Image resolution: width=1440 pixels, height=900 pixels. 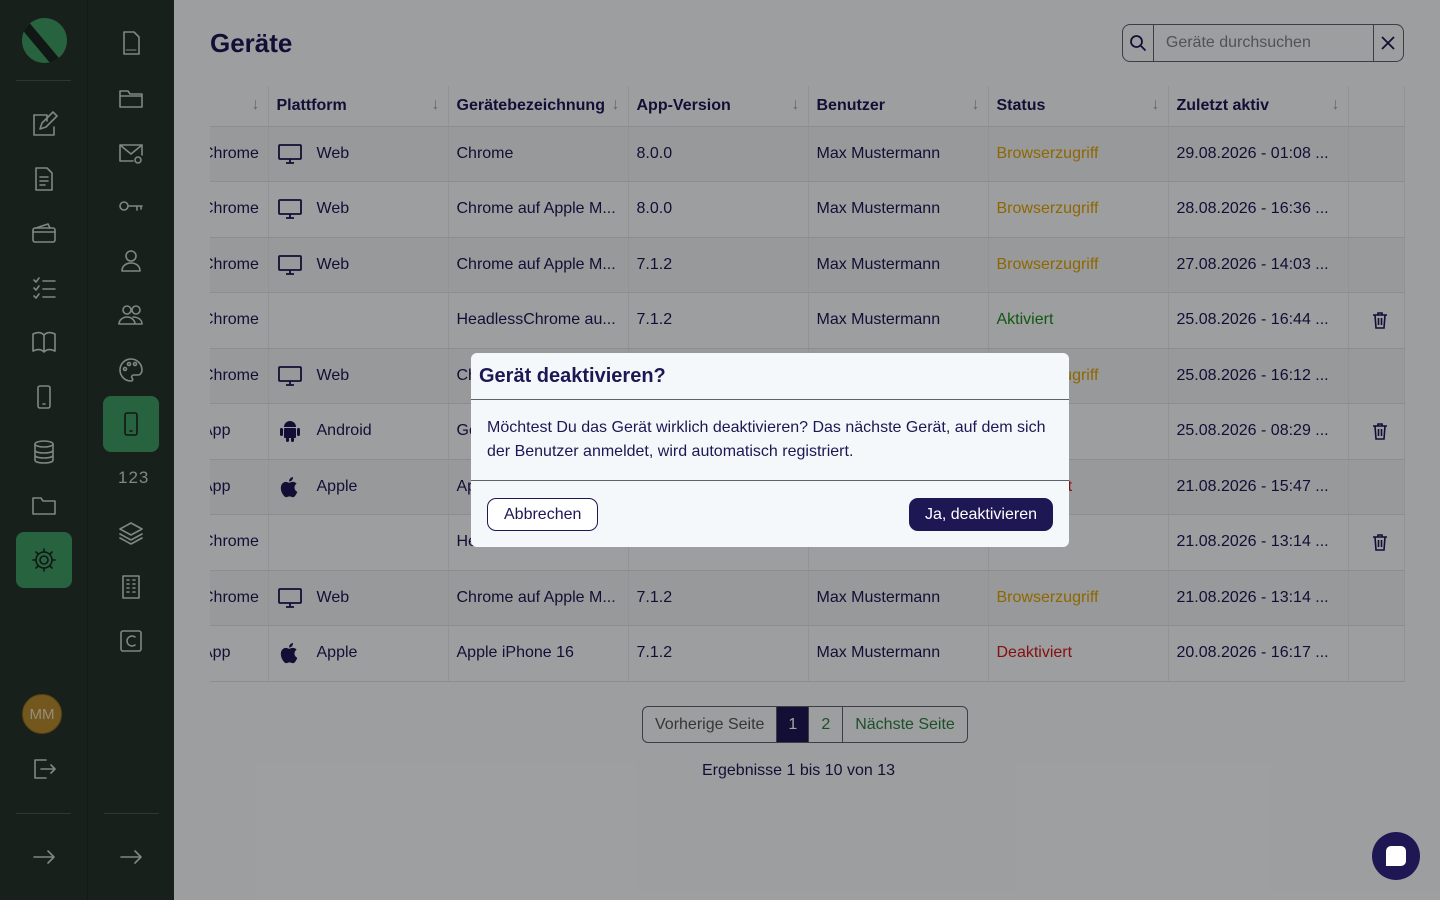 I want to click on chat-bubble-icon, so click(x=1396, y=856).